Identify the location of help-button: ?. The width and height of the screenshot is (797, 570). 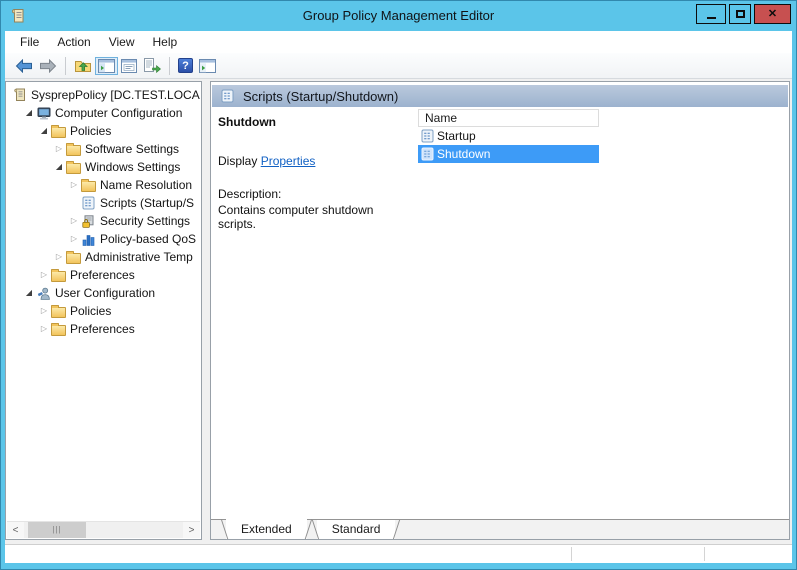
(185, 65).